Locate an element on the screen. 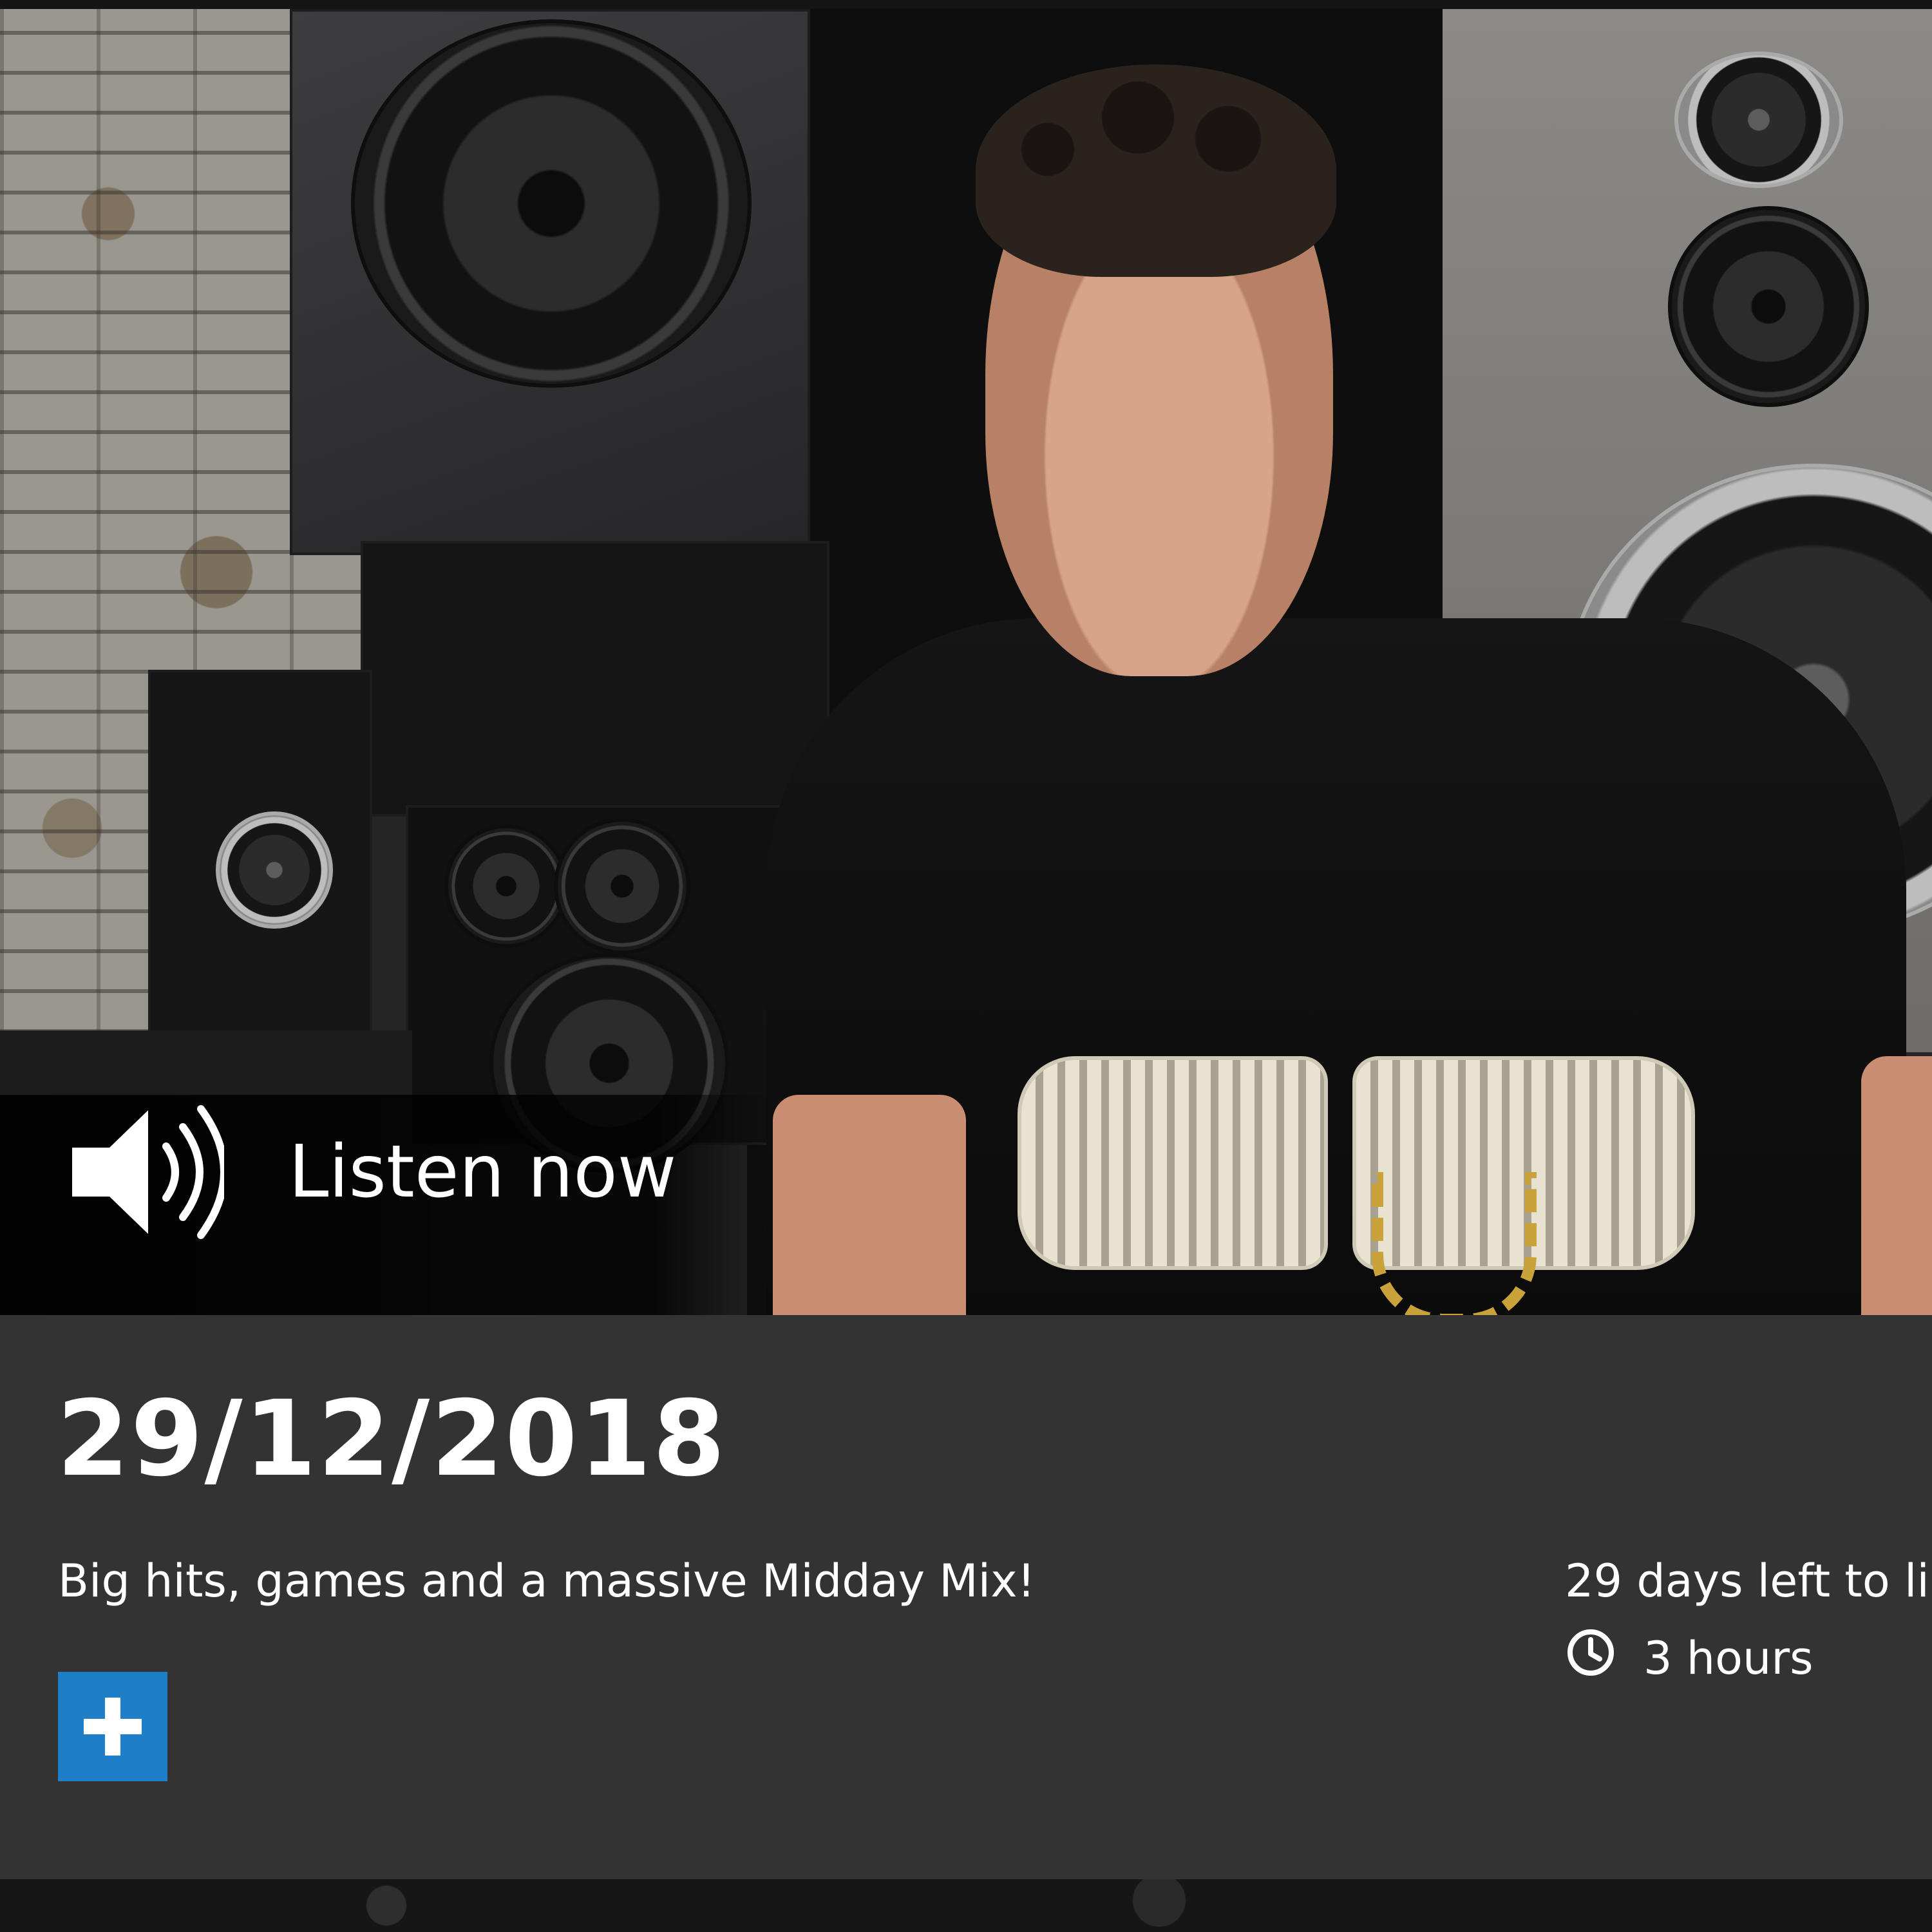  speaker-volume-icon is located at coordinates (148, 1172).